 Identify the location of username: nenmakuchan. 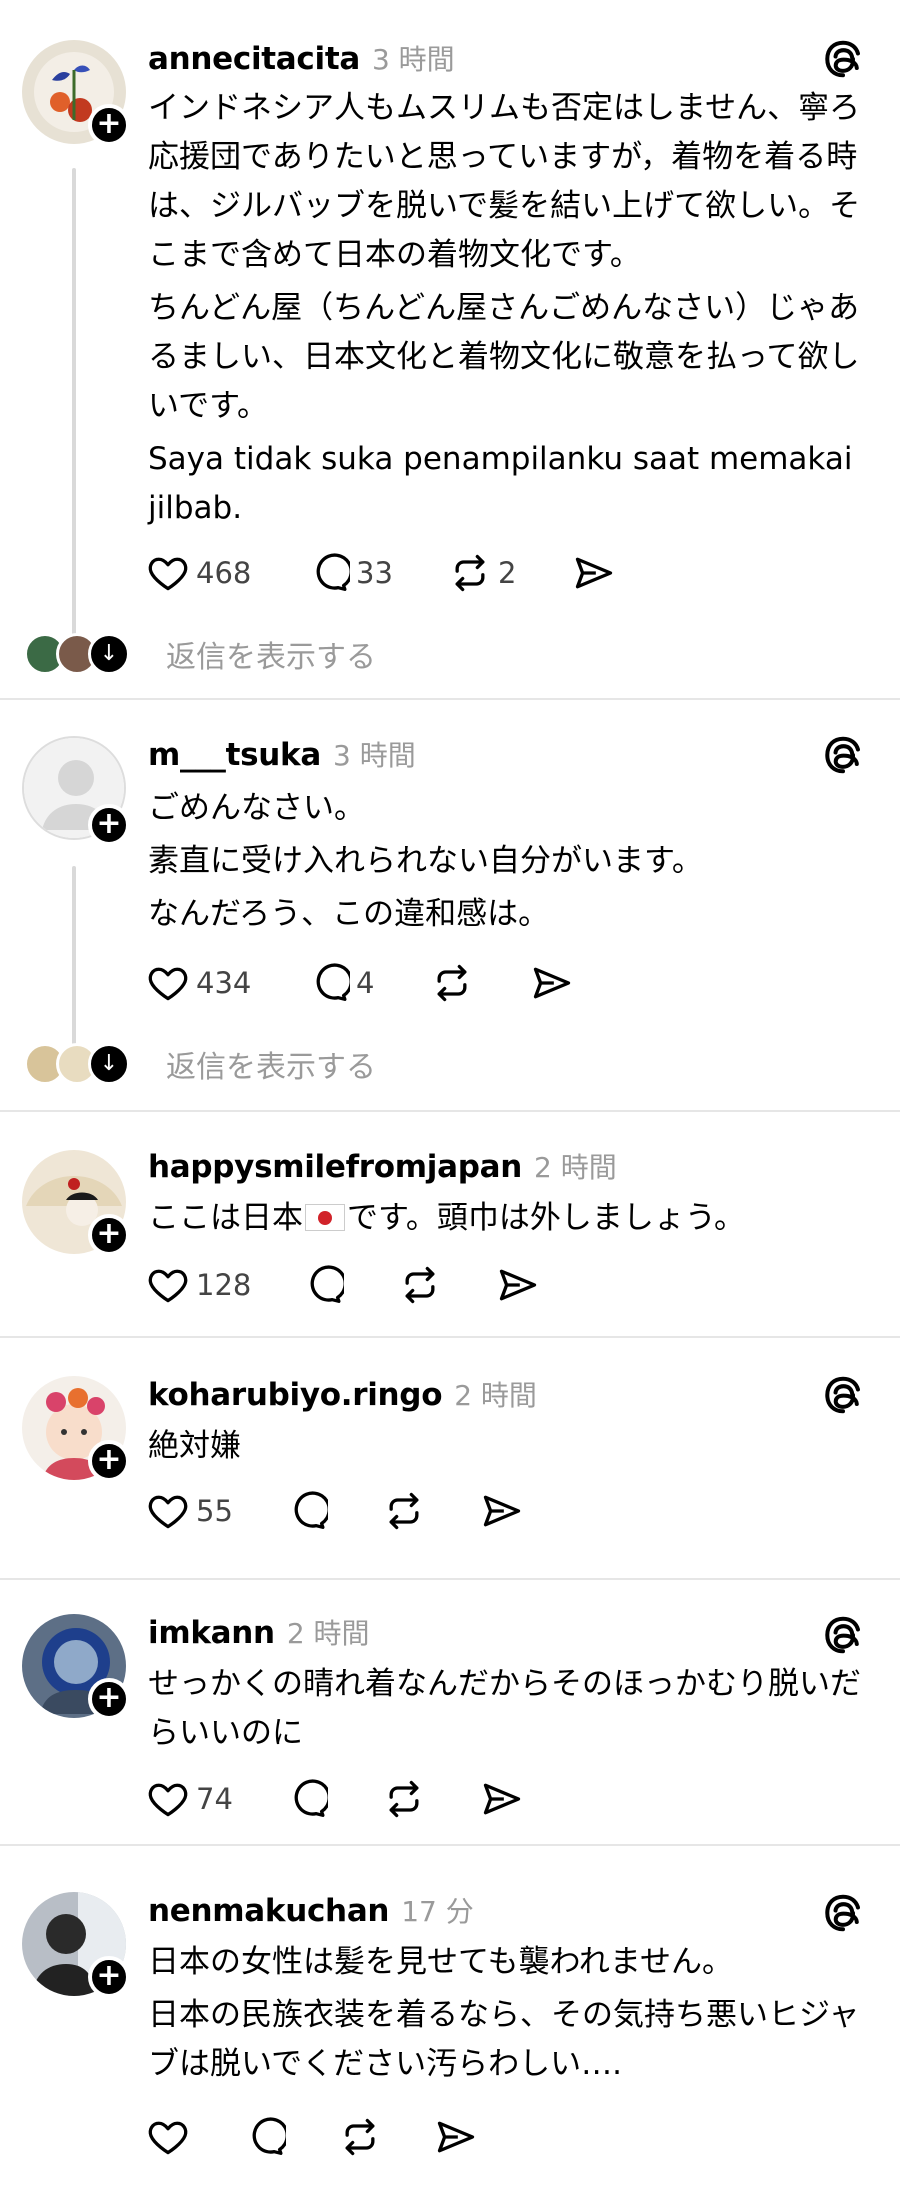
(269, 1911).